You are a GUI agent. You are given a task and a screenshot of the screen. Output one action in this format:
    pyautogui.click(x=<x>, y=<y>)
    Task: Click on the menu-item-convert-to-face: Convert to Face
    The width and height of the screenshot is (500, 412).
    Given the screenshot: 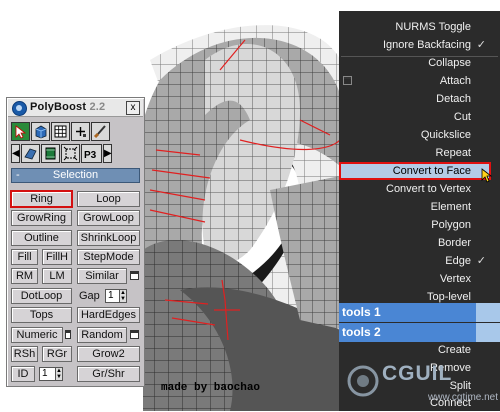 What is the action you would take?
    pyautogui.click(x=415, y=171)
    